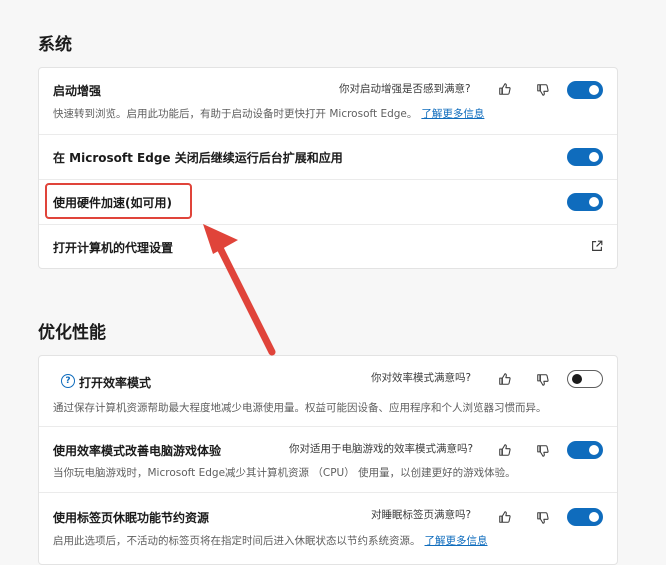 This screenshot has width=666, height=565. Describe the element at coordinates (137, 451) in the screenshot. I see `gaming-efficiency-title: 使用效率模式改善电脑游戏体验` at that location.